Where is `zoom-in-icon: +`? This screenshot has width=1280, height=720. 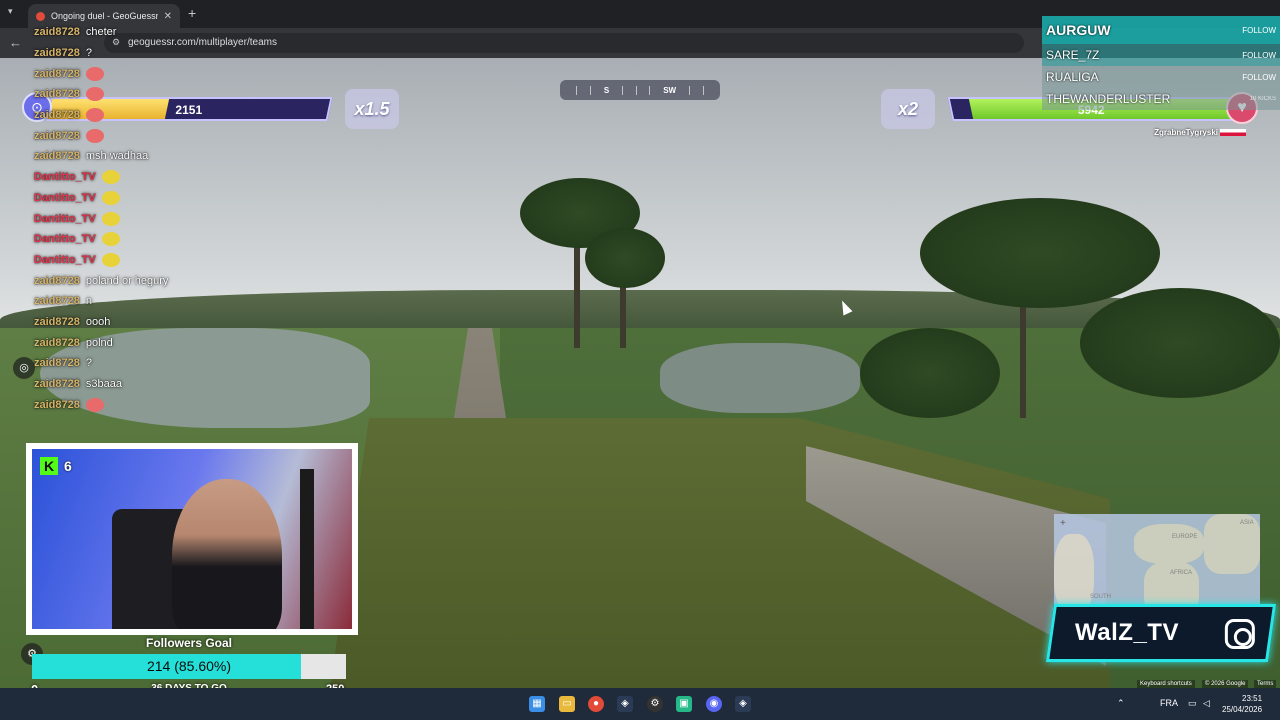 zoom-in-icon: + is located at coordinates (1063, 523).